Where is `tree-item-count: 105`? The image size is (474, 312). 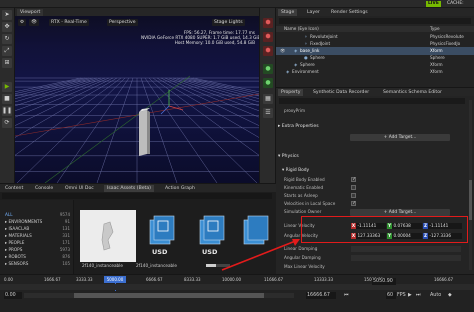
tree-item-count: 105 is located at coordinates (66, 263).